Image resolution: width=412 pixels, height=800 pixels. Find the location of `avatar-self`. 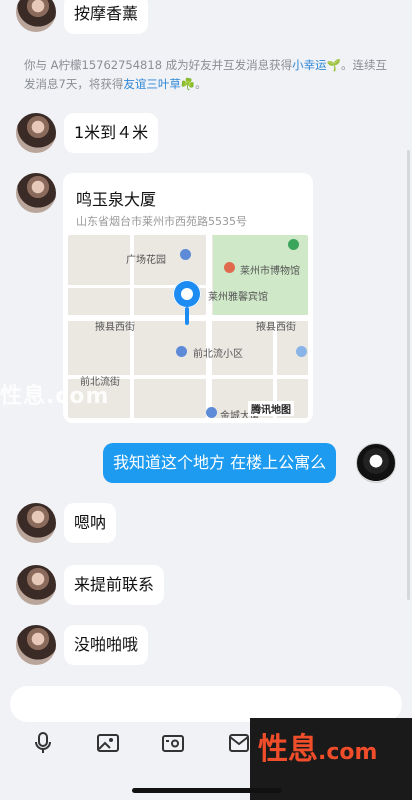

avatar-self is located at coordinates (376, 463).